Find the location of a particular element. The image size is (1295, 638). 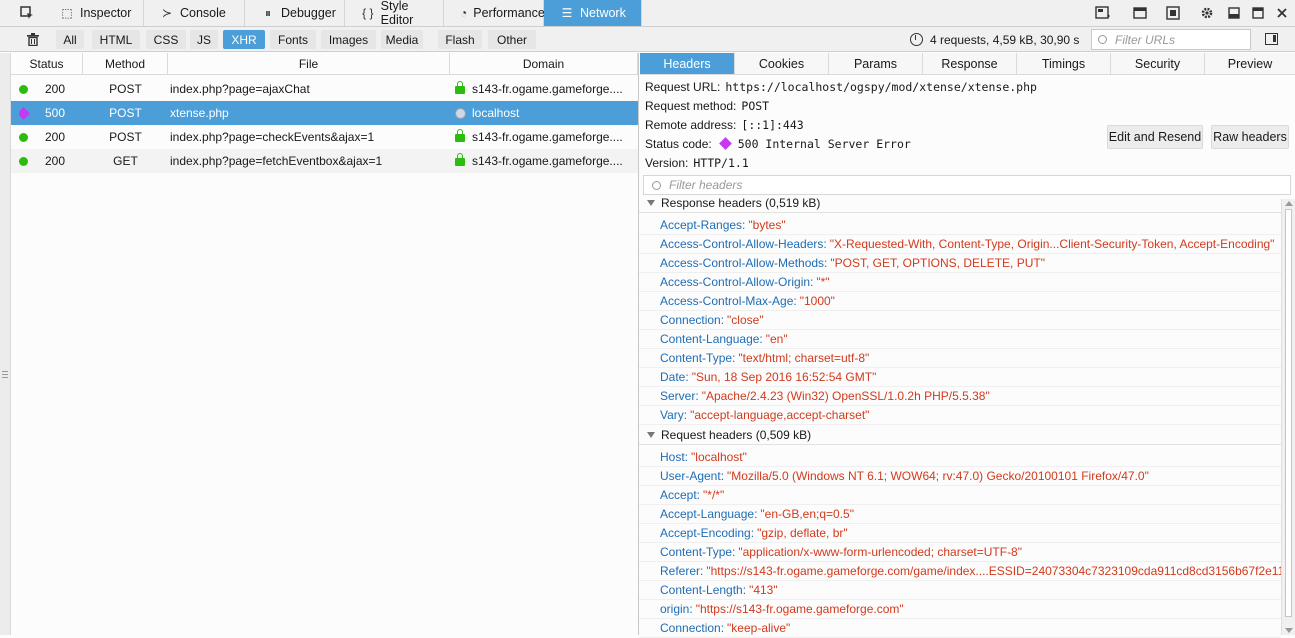

filter-flash-button: Flash is located at coordinates (460, 39).